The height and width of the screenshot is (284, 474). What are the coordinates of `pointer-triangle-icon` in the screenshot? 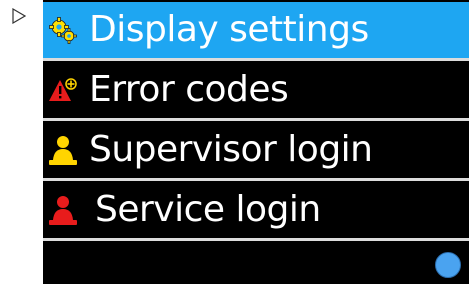 It's located at (19, 16).